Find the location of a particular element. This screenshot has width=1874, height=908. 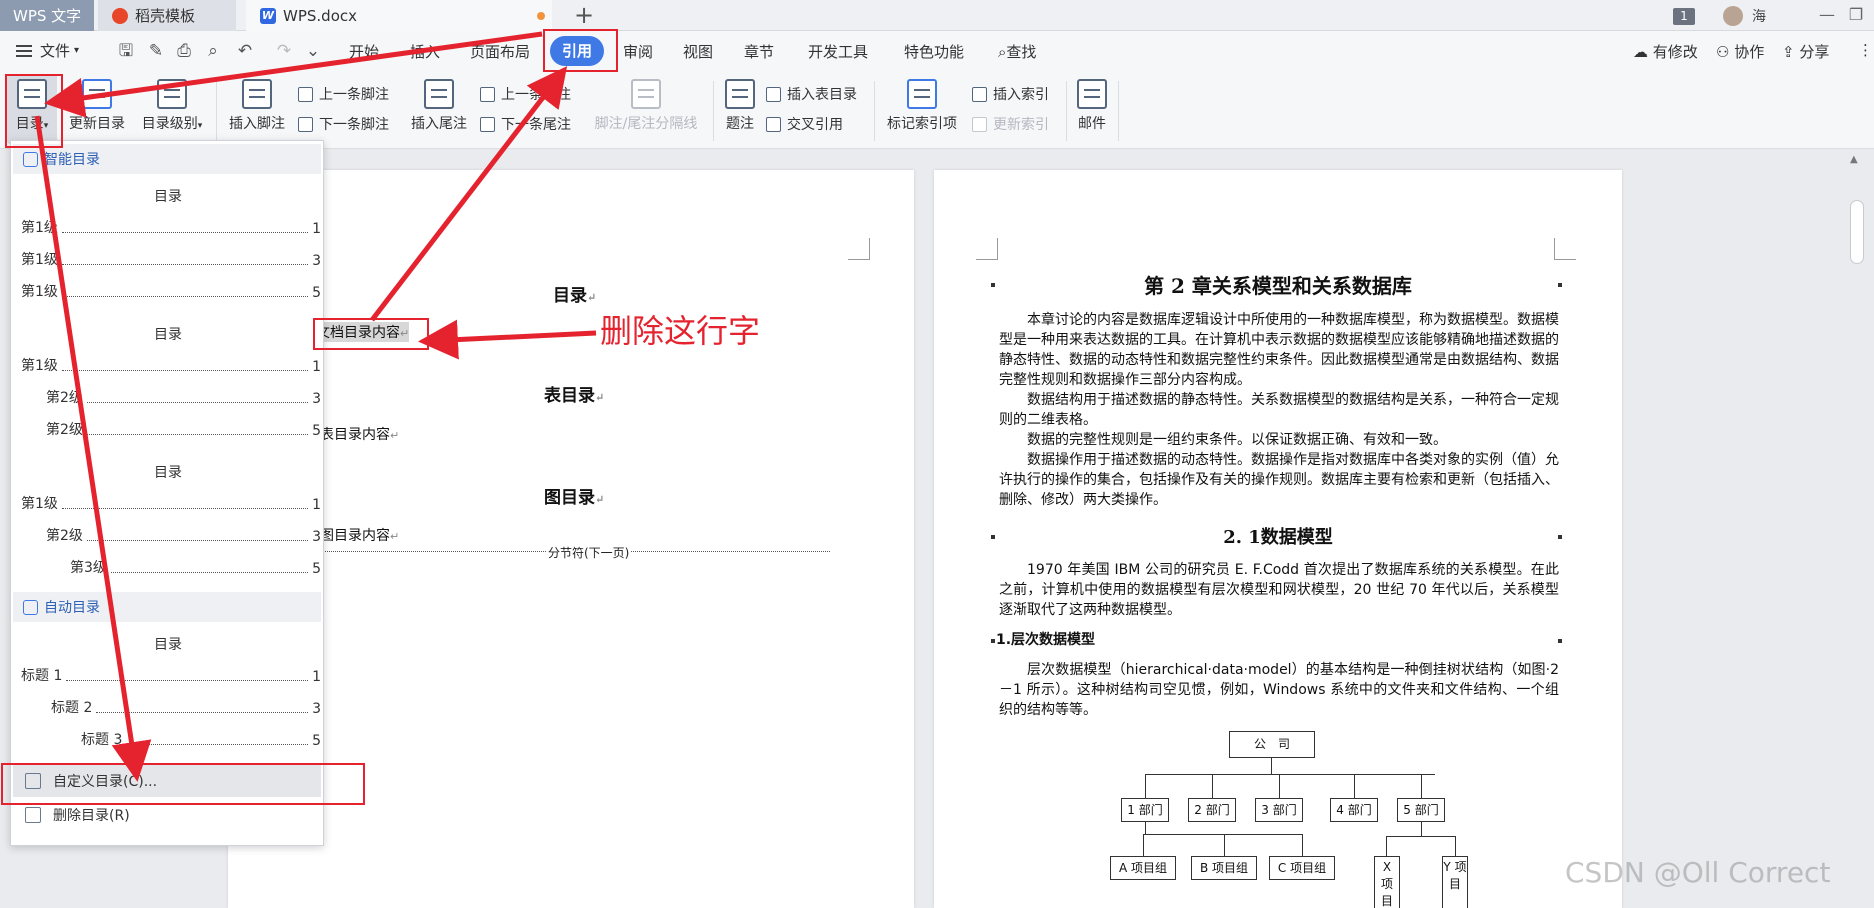

toc-style-2-entry: 第1级 1 is located at coordinates (171, 366).